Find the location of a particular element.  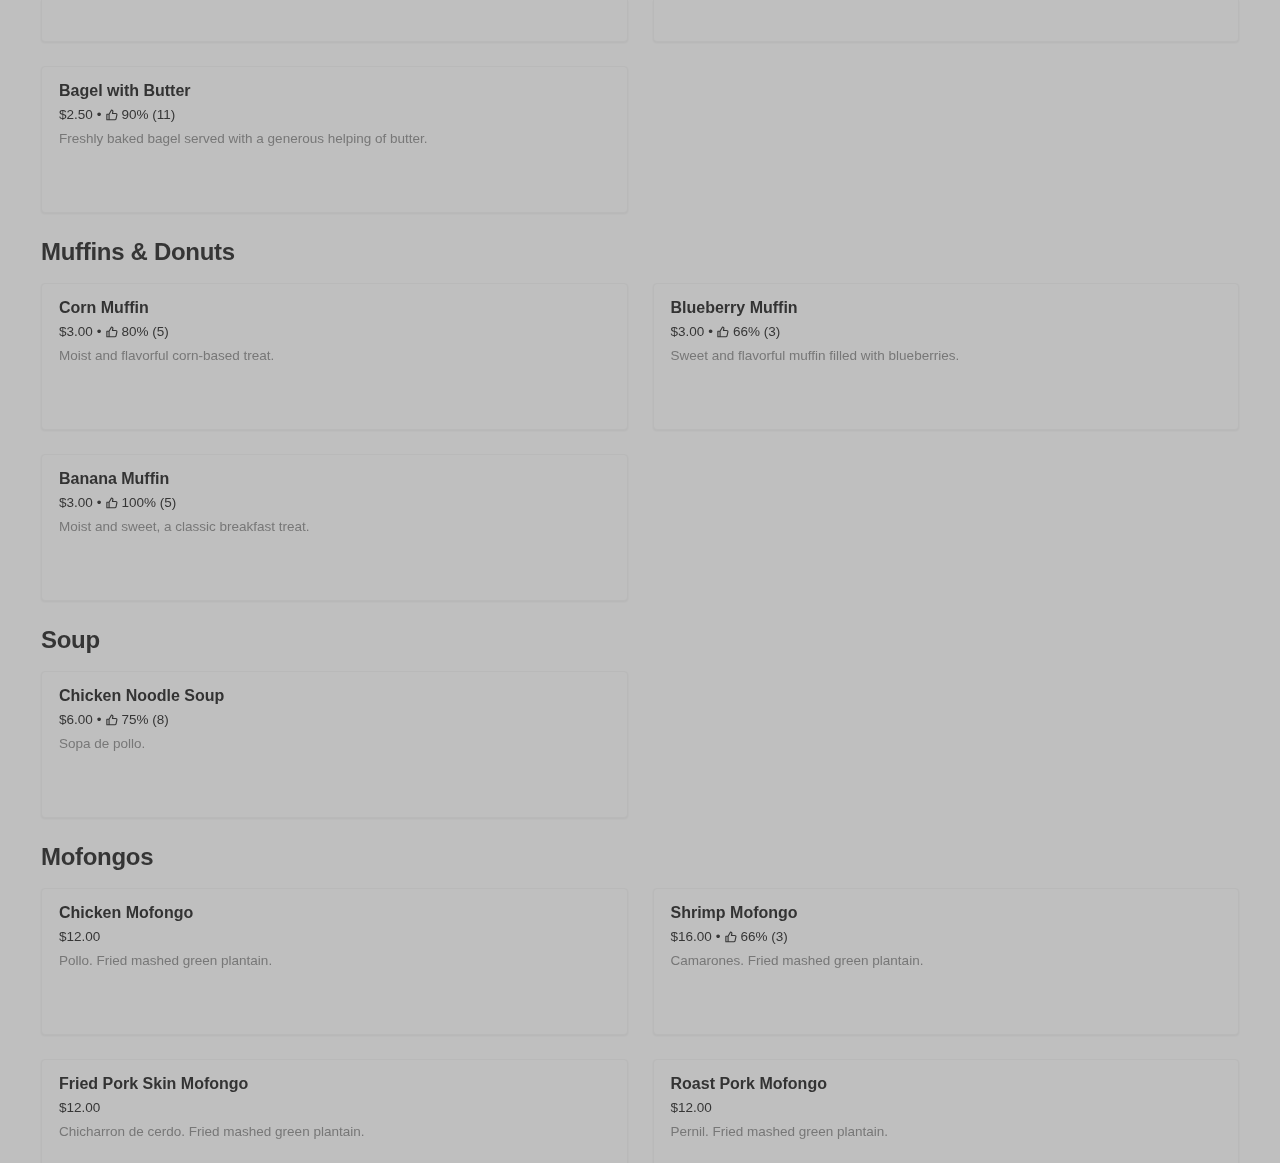

item-description: Freshly baked bagel served with a generous helping of butter. is located at coordinates (244, 139).